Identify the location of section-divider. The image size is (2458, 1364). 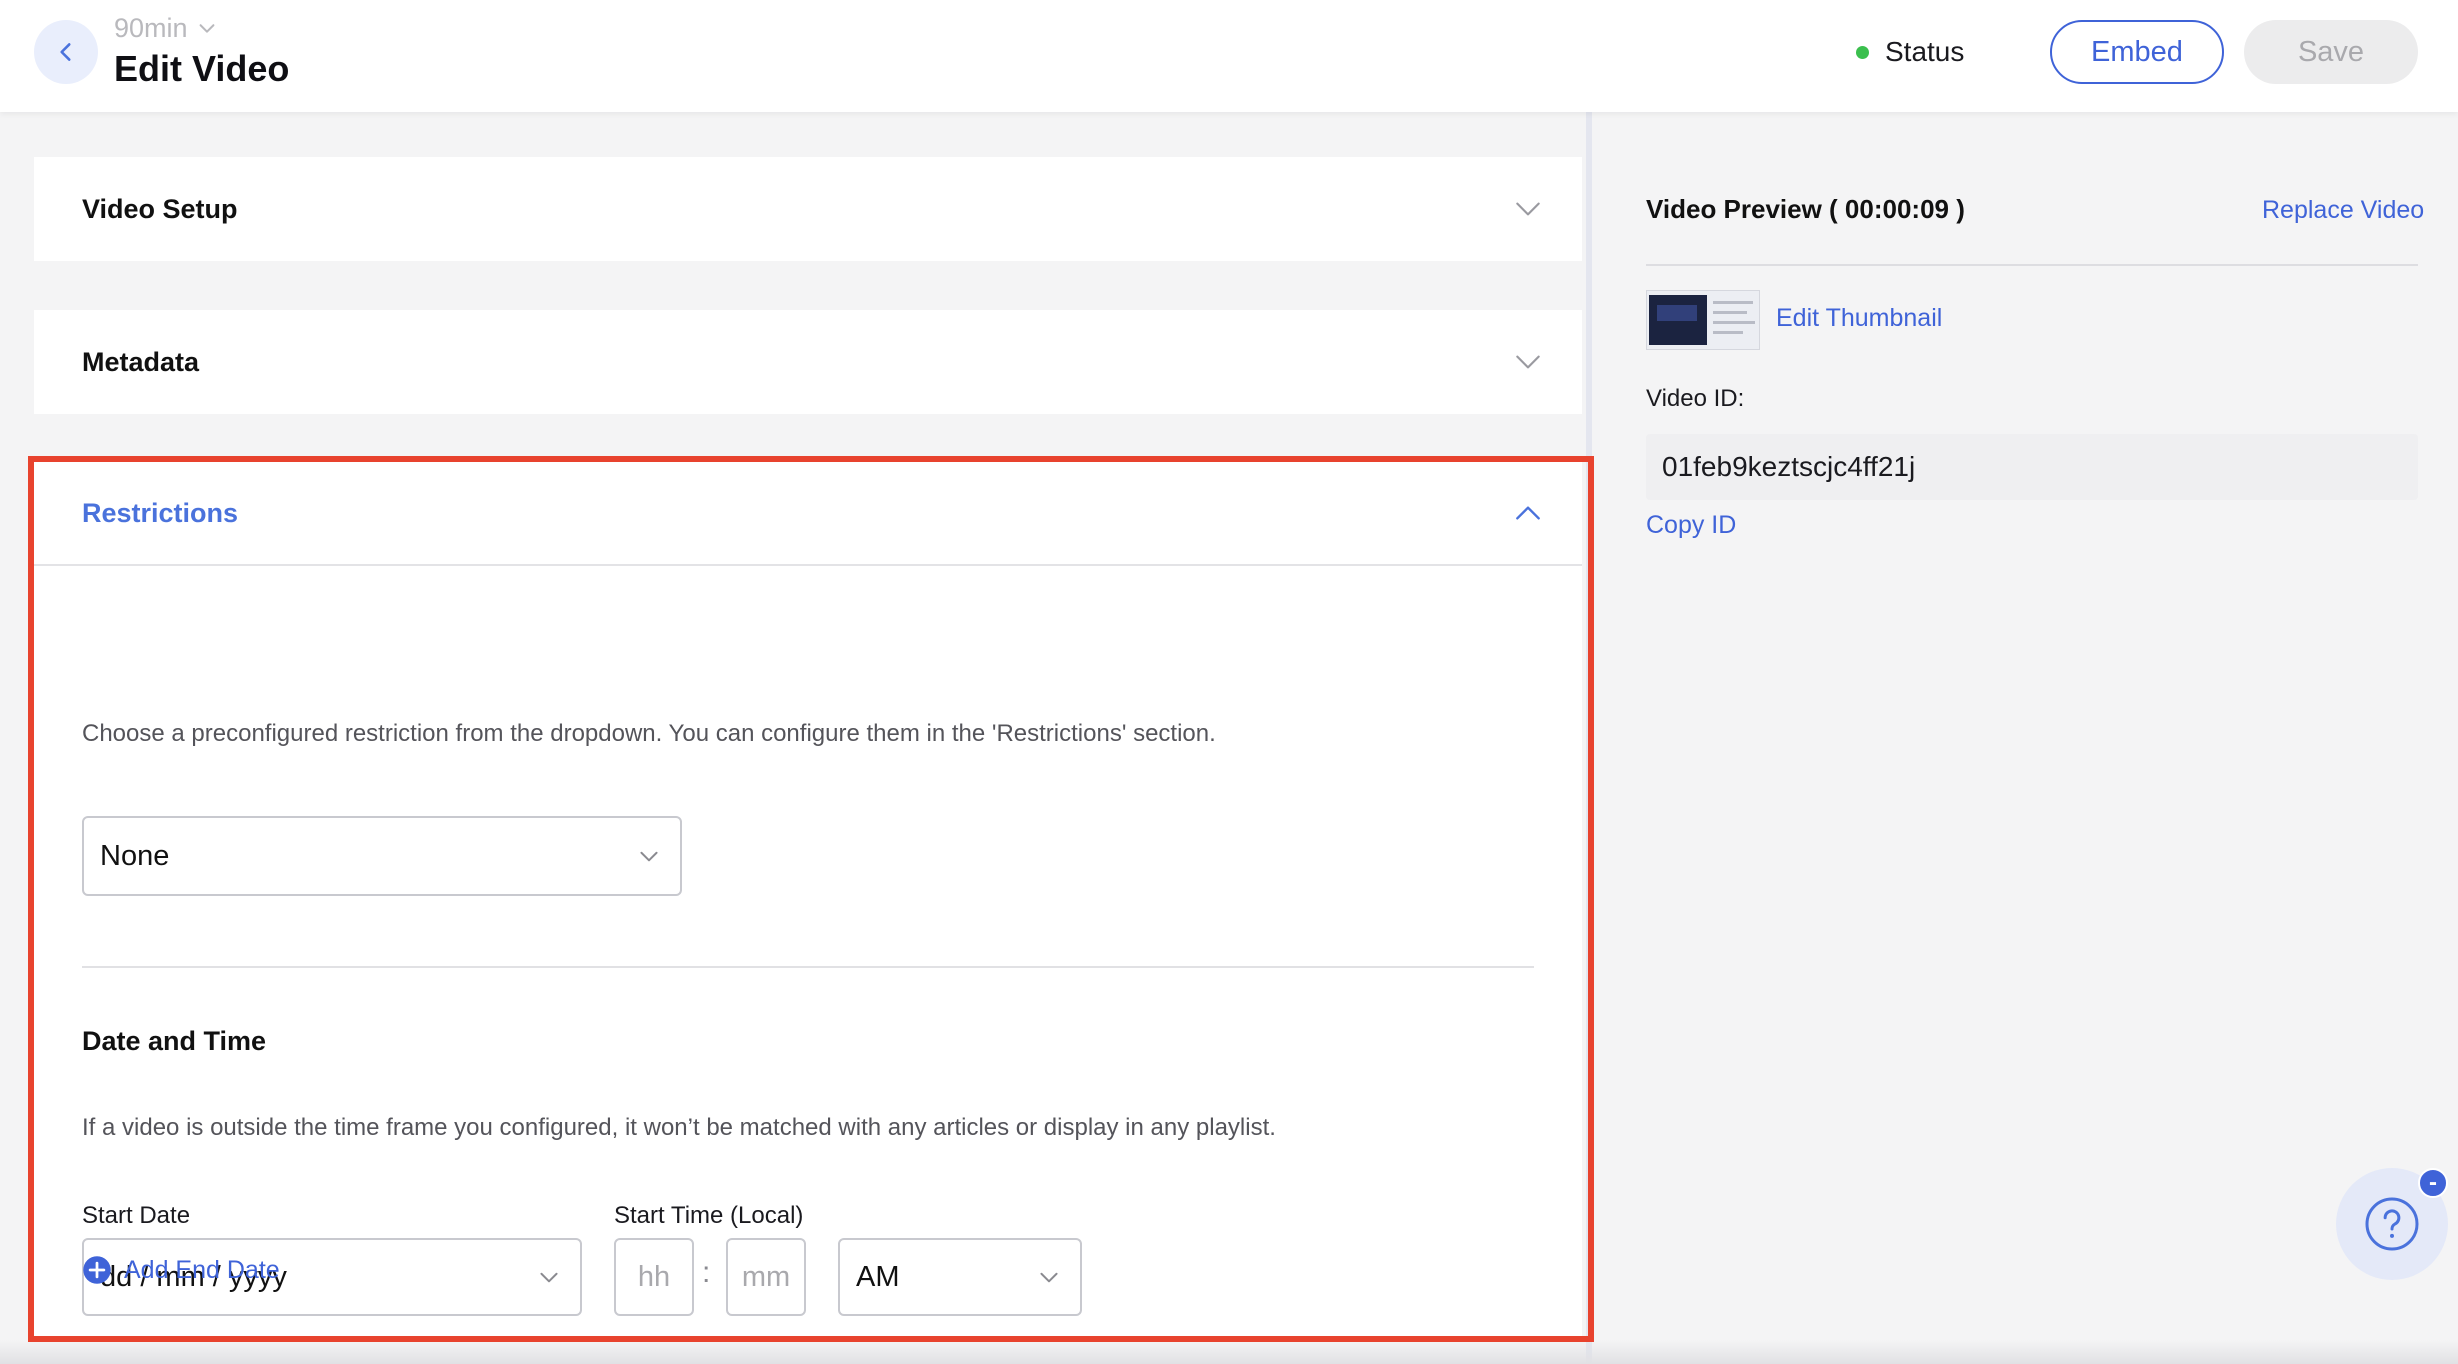
(808, 967).